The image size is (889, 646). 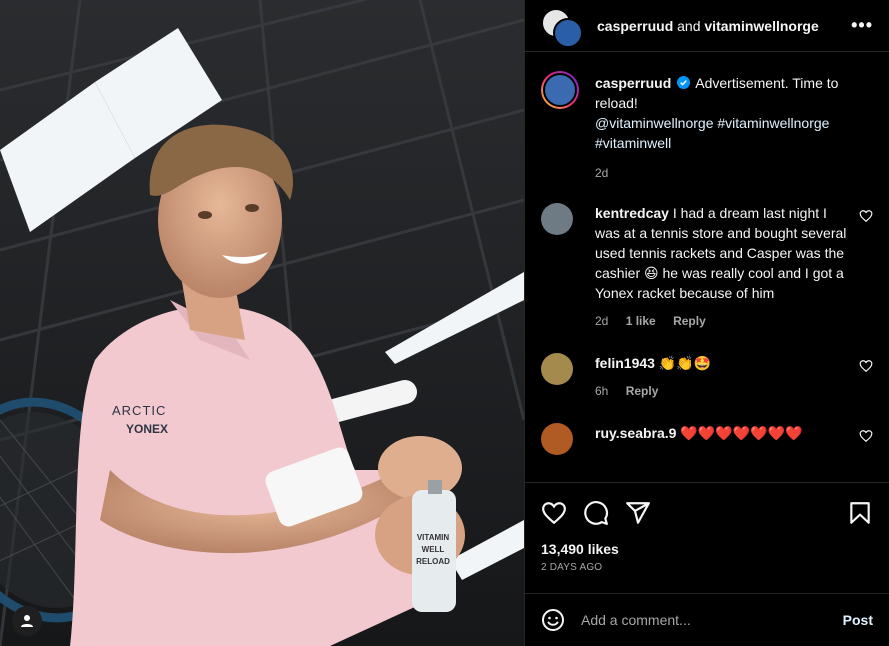 I want to click on comment-likes: 1 like, so click(x=641, y=321).